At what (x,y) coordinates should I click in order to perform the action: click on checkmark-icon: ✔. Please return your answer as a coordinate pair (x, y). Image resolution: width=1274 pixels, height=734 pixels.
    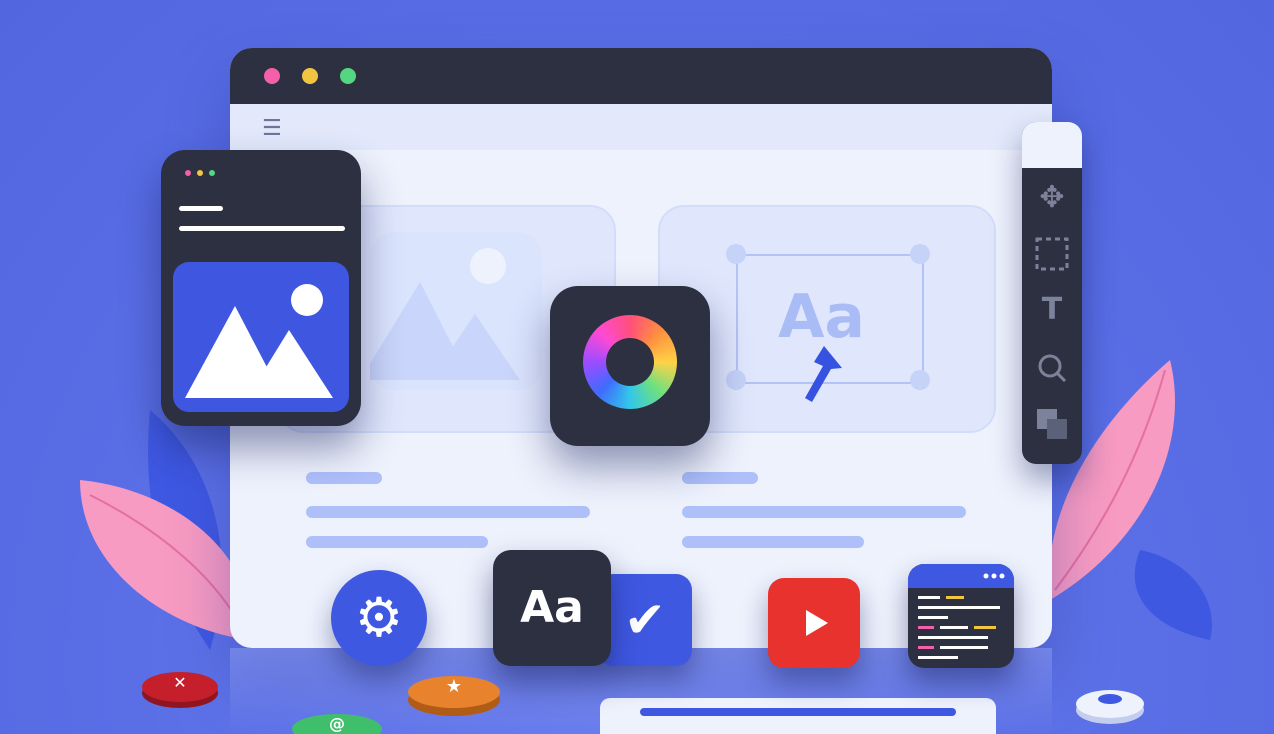
    Looking at the image, I should click on (645, 620).